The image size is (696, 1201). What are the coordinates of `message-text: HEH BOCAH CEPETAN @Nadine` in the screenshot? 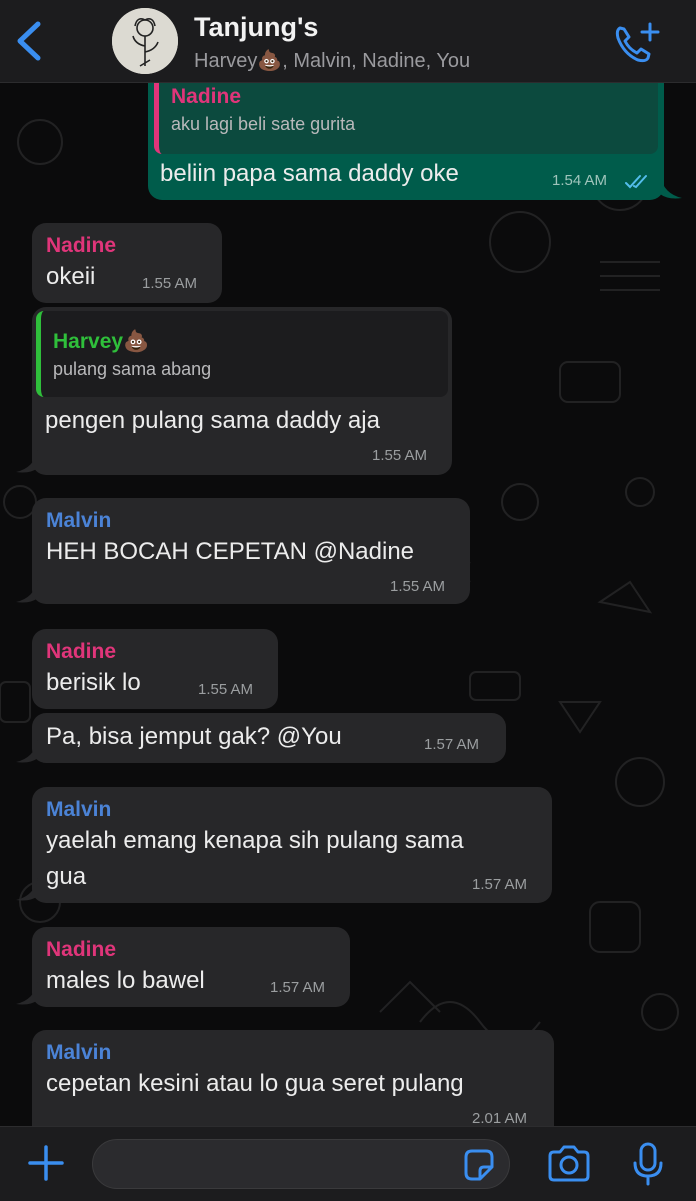 It's located at (230, 551).